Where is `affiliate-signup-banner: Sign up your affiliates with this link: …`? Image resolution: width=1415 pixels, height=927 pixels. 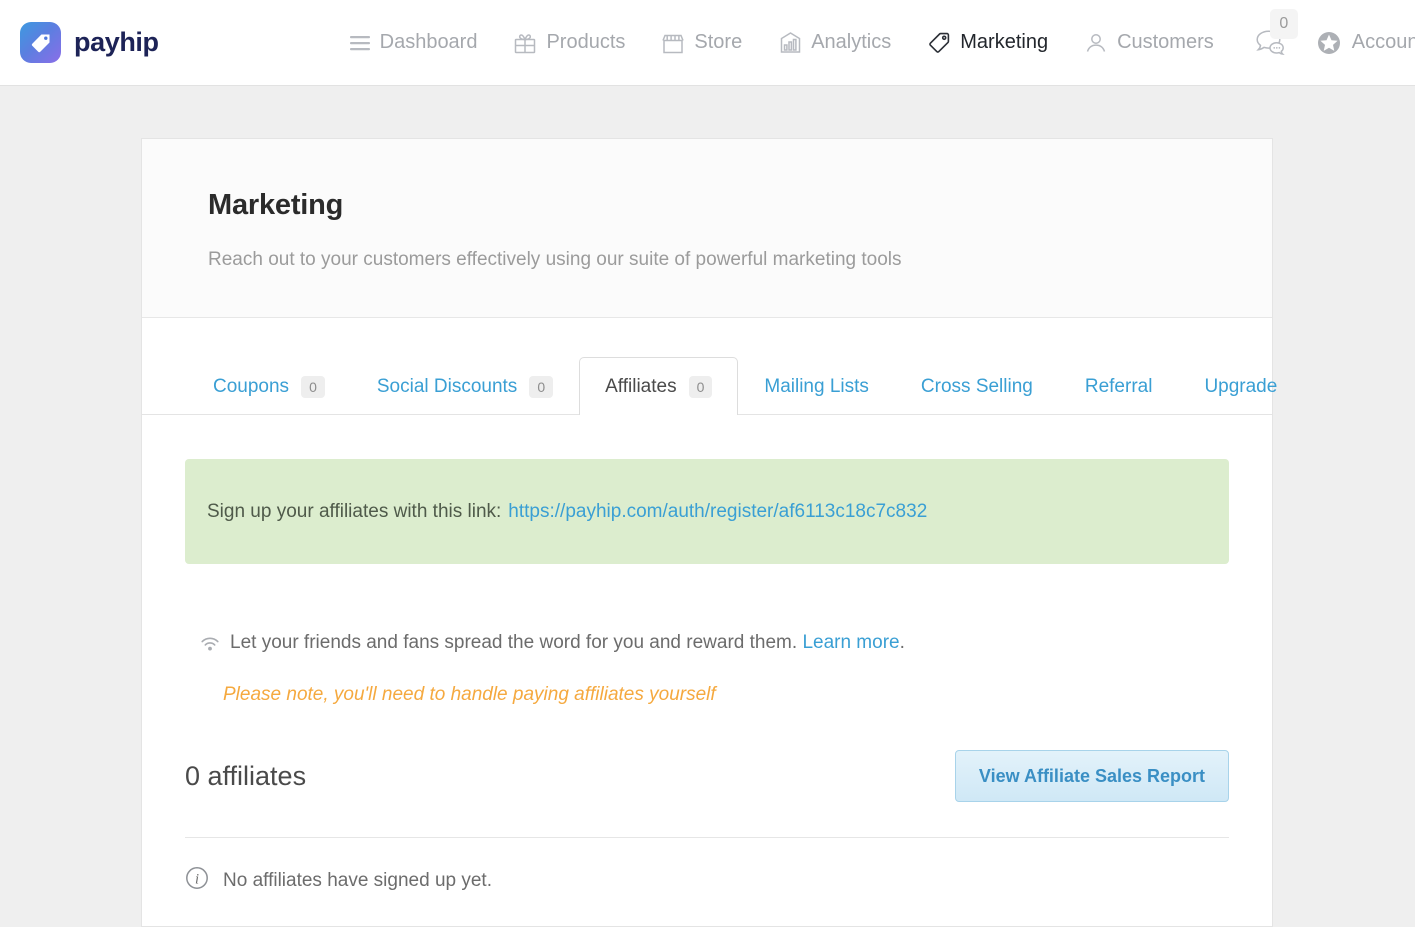 affiliate-signup-banner: Sign up your affiliates with this link: … is located at coordinates (707, 511).